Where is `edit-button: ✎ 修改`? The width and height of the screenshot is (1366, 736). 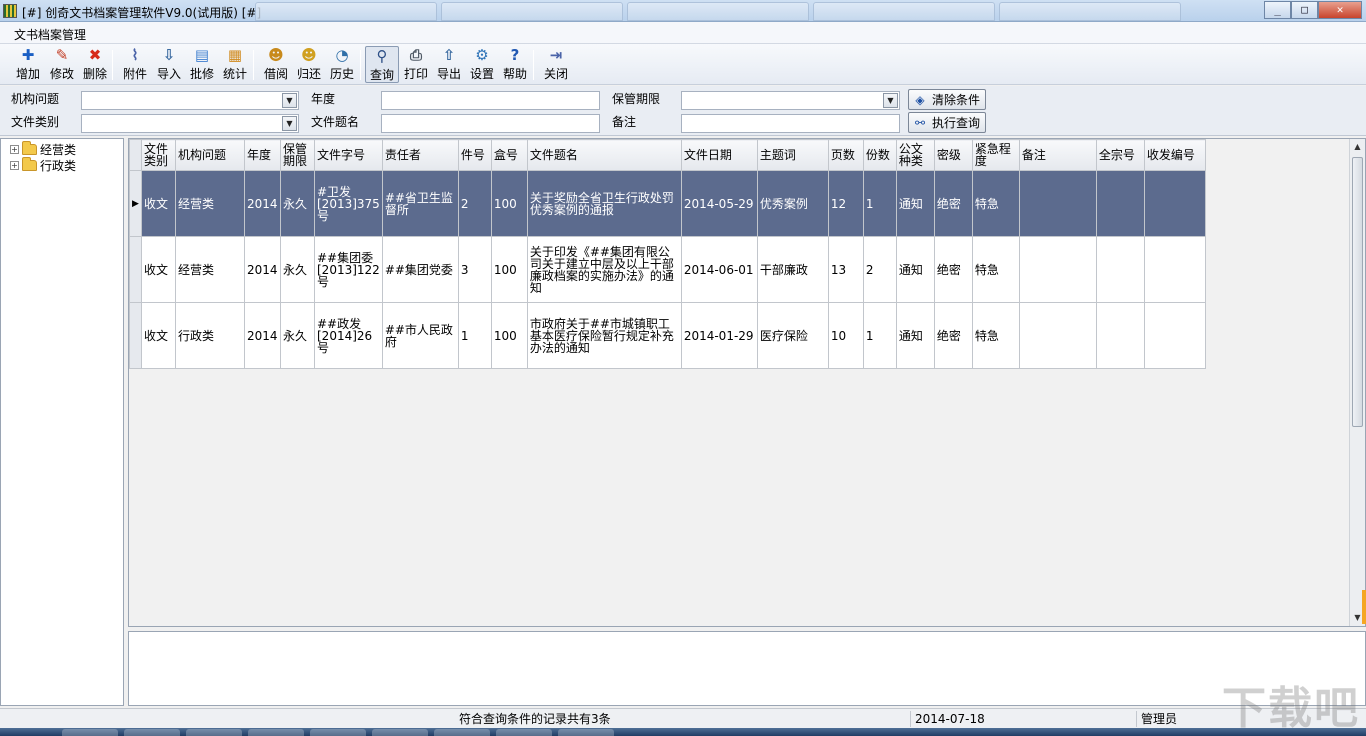
edit-button: ✎ 修改 is located at coordinates (62, 64).